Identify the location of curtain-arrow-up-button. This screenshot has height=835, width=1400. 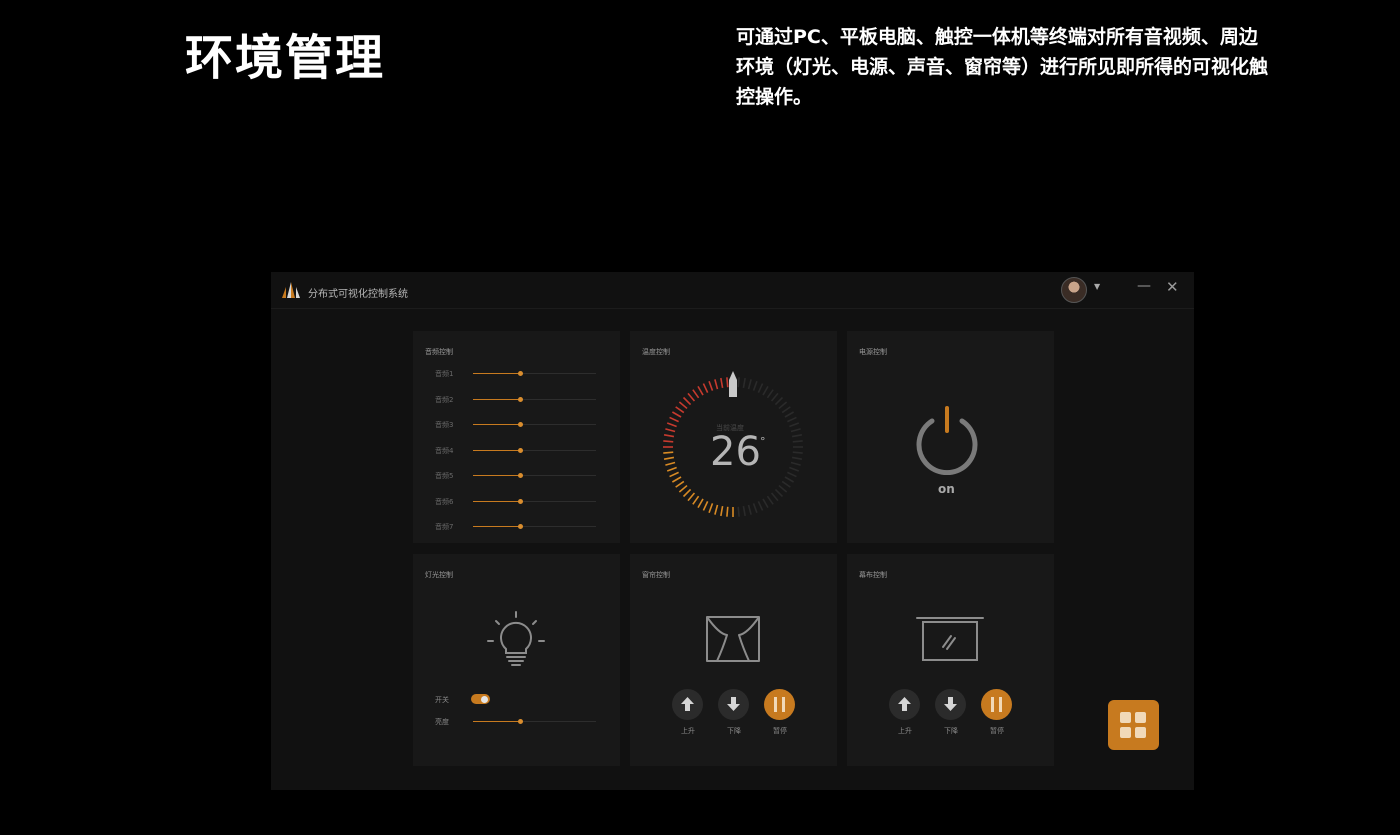
(687, 704).